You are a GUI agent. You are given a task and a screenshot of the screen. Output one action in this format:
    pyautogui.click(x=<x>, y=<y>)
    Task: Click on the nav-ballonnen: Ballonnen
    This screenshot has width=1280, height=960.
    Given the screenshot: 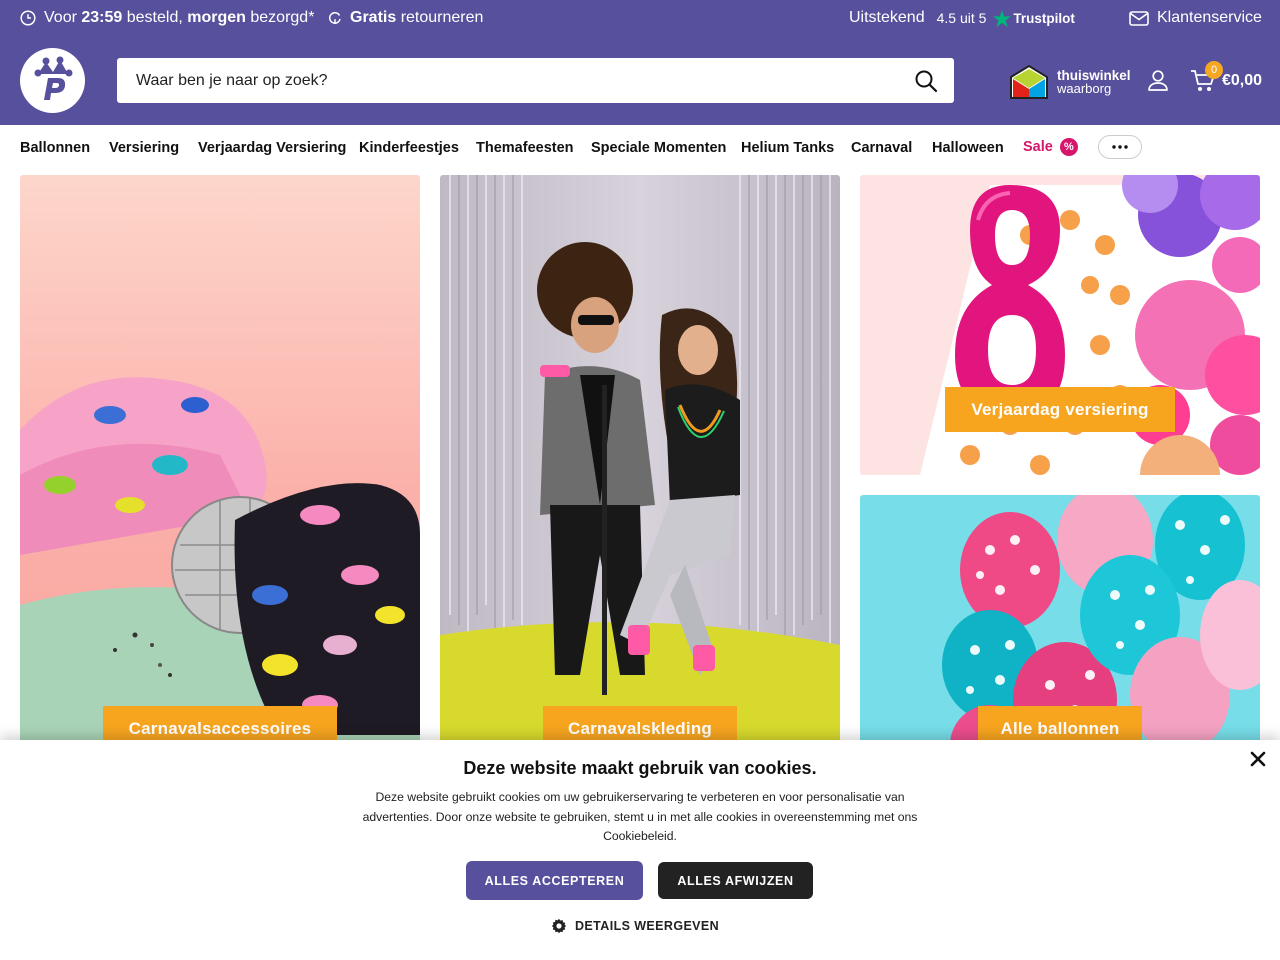 What is the action you would take?
    pyautogui.click(x=55, y=148)
    